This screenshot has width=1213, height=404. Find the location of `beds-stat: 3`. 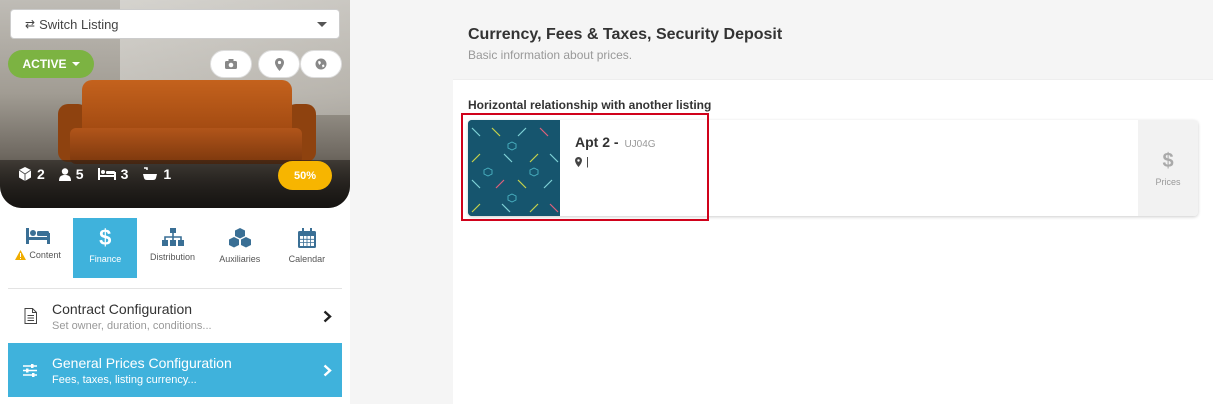

beds-stat: 3 is located at coordinates (112, 174).